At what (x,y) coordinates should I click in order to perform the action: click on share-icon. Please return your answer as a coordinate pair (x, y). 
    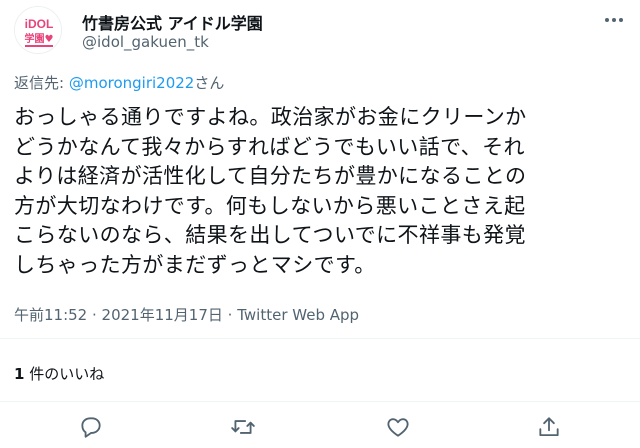
    Looking at the image, I should click on (549, 427).